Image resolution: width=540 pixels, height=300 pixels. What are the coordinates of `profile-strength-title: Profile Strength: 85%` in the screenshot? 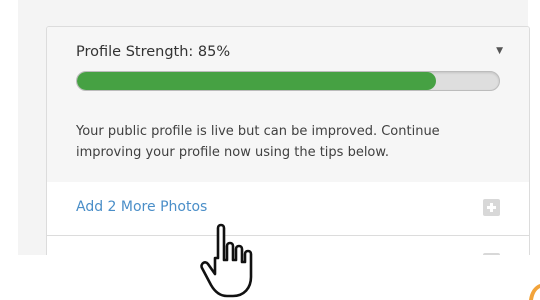 It's located at (153, 52).